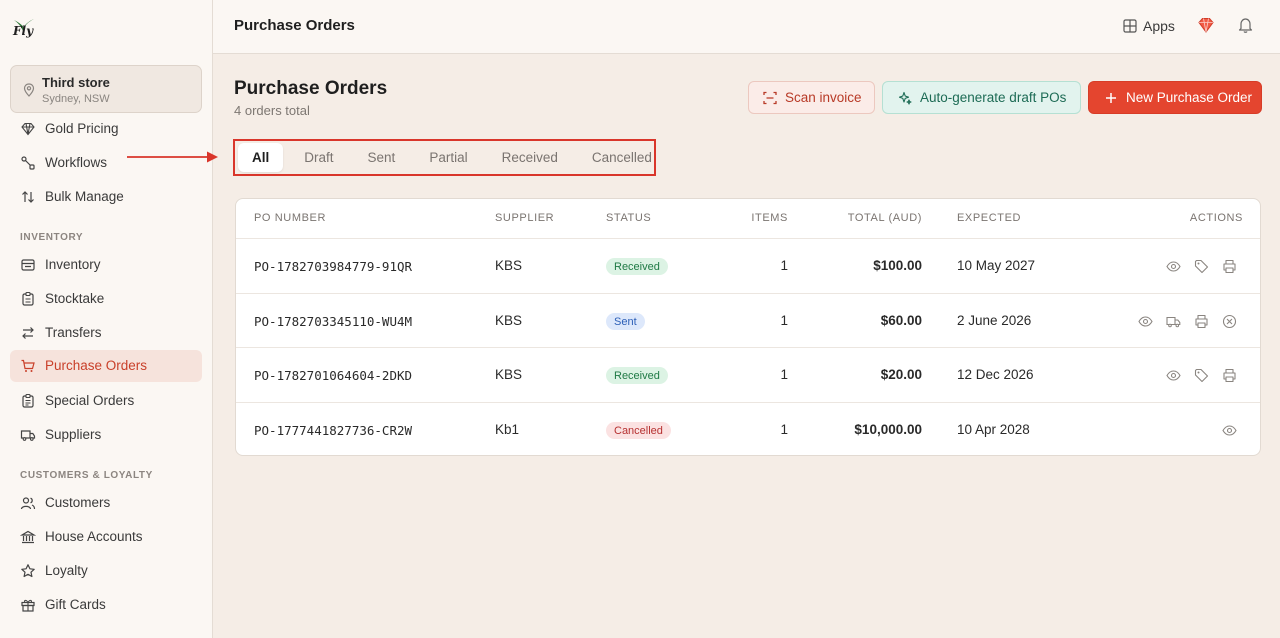 This screenshot has width=1280, height=638. What do you see at coordinates (76, 82) in the screenshot?
I see `store-name: Third store` at bounding box center [76, 82].